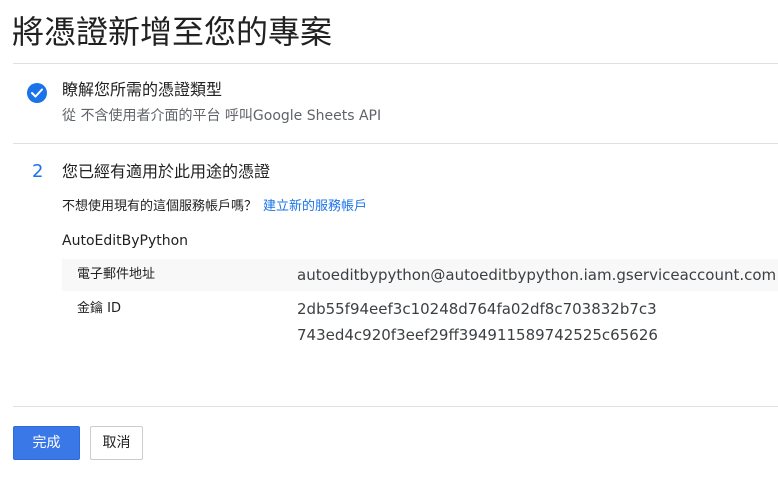 Image resolution: width=778 pixels, height=497 pixels. I want to click on service-account-name: AutoEditByPython, so click(125, 241).